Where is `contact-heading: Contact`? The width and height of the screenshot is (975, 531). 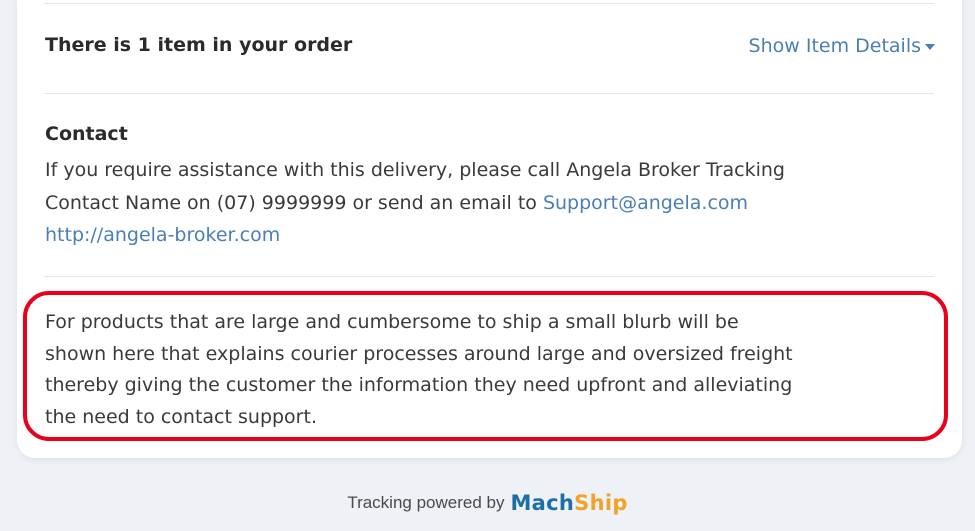 contact-heading: Contact is located at coordinates (86, 134).